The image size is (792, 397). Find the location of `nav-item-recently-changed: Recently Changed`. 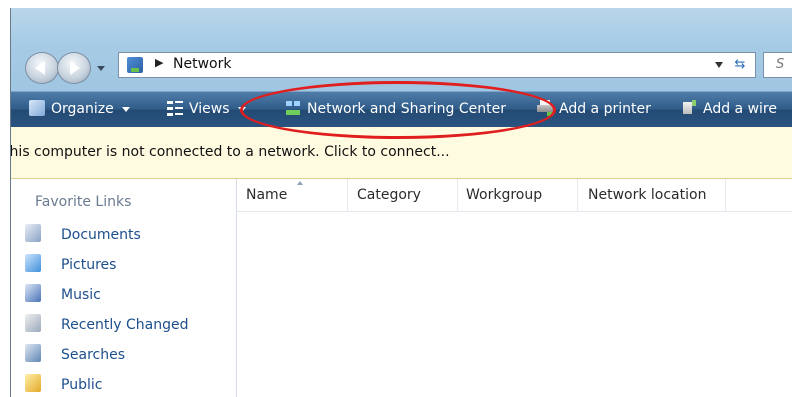

nav-item-recently-changed: Recently Changed is located at coordinates (107, 325).